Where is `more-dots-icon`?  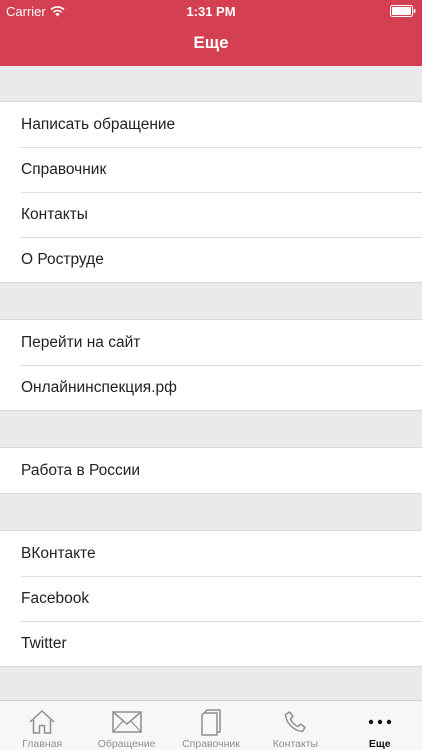 more-dots-icon is located at coordinates (379, 722).